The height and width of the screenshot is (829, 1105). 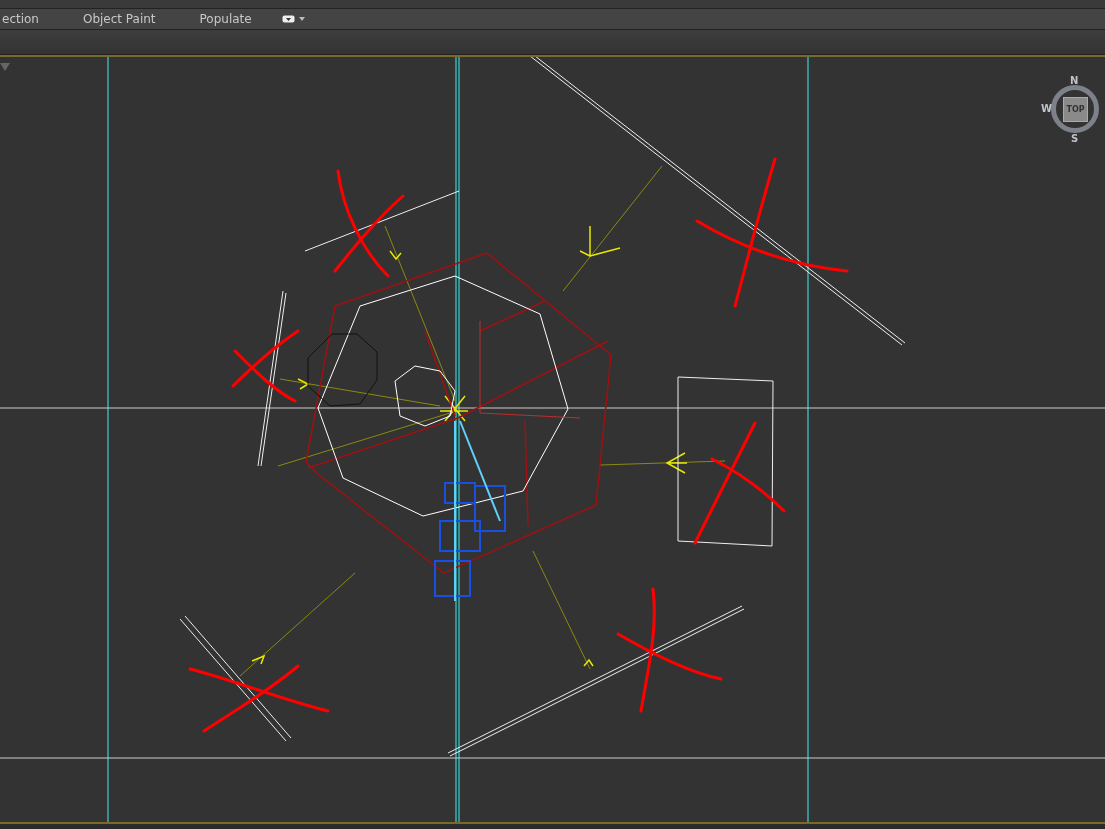 What do you see at coordinates (225, 19) in the screenshot?
I see `ribbon-tab: Populate` at bounding box center [225, 19].